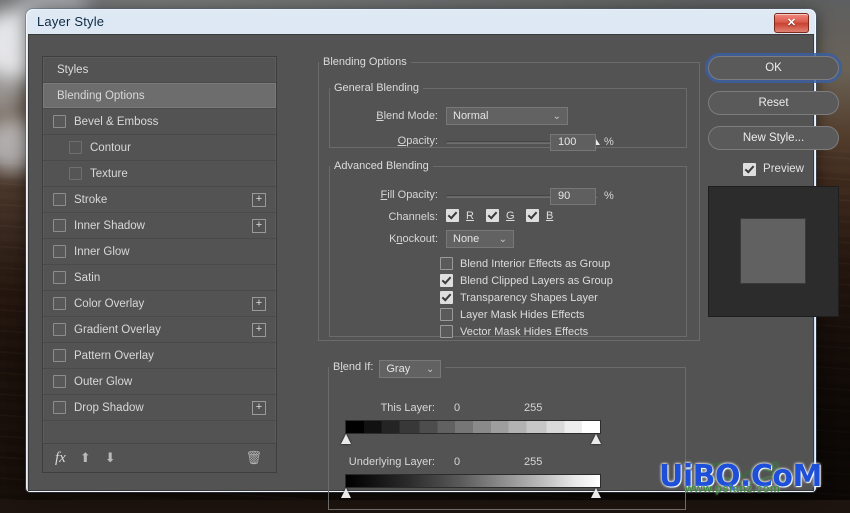 The image size is (850, 513). Describe the element at coordinates (117, 329) in the screenshot. I see `style-item-label: Gradient Overlay` at that location.